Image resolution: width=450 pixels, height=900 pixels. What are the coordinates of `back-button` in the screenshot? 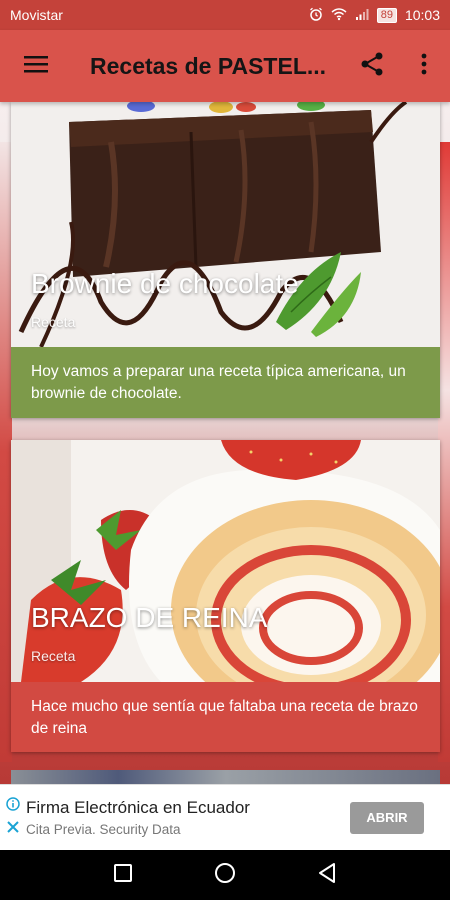 It's located at (327, 875).